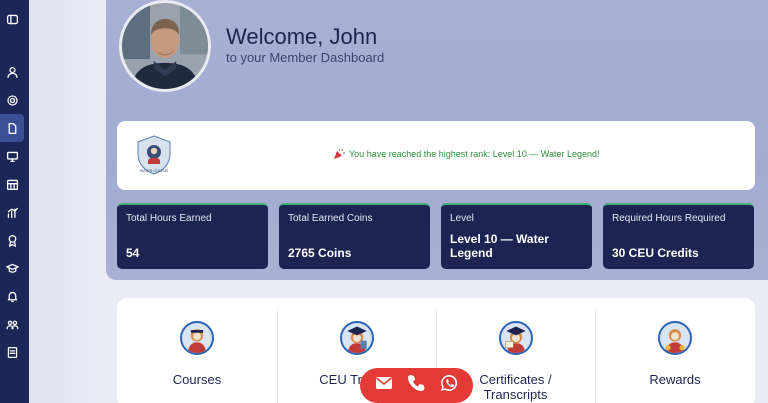 This screenshot has width=768, height=403. I want to click on gear-icon, so click(12, 100).